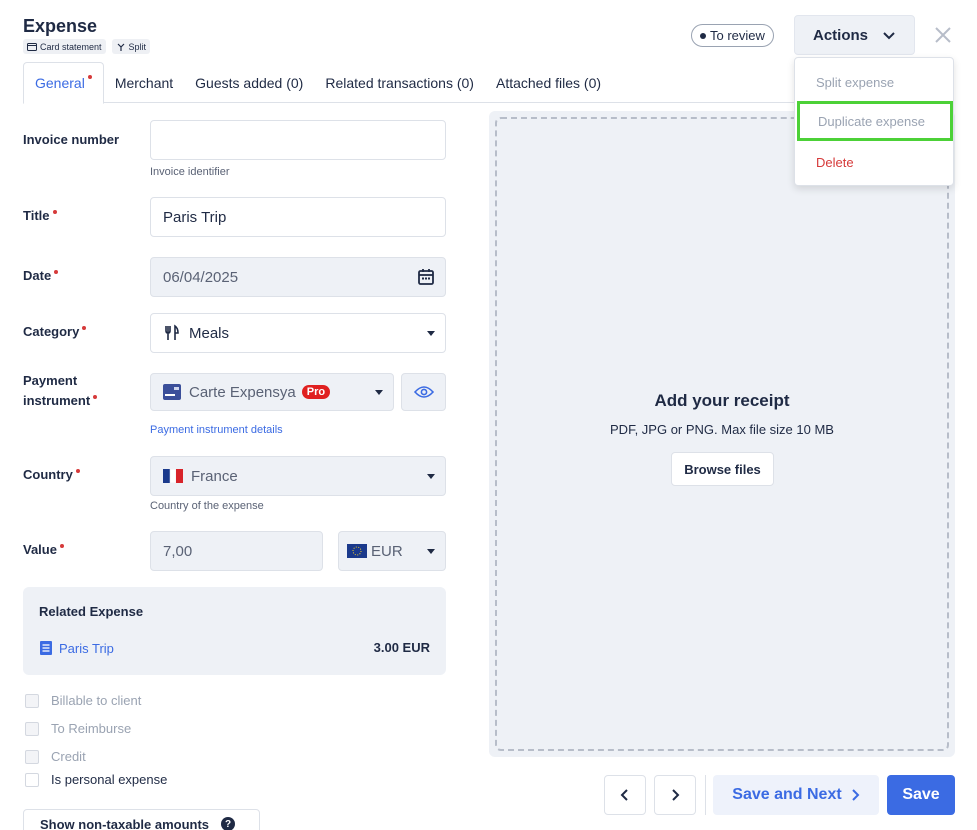  Describe the element at coordinates (71, 139) in the screenshot. I see `invoice-number-label: Invoice number` at that location.